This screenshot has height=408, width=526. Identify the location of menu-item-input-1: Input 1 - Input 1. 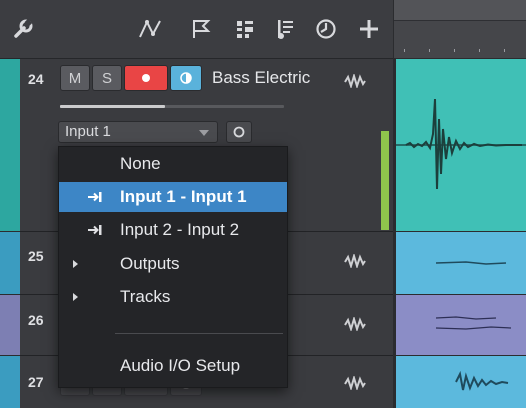
(173, 197).